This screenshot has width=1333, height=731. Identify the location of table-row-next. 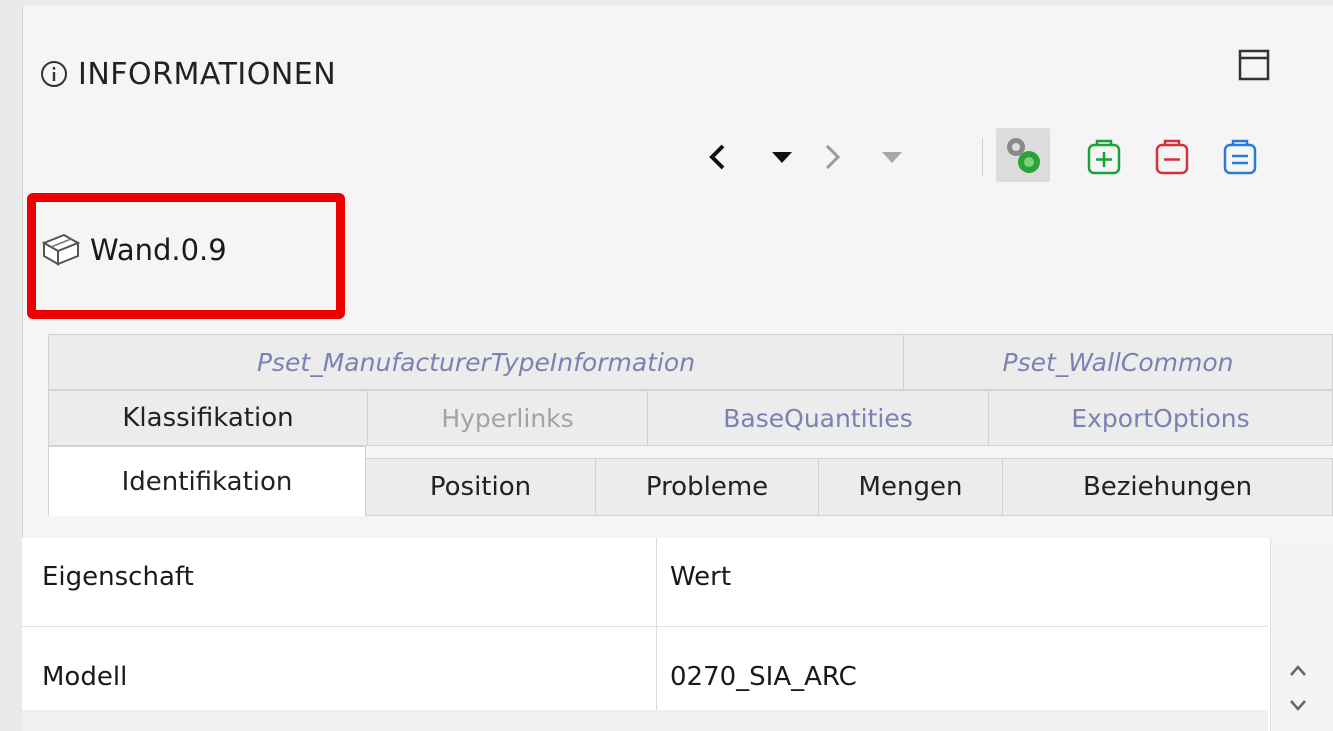
(645, 720).